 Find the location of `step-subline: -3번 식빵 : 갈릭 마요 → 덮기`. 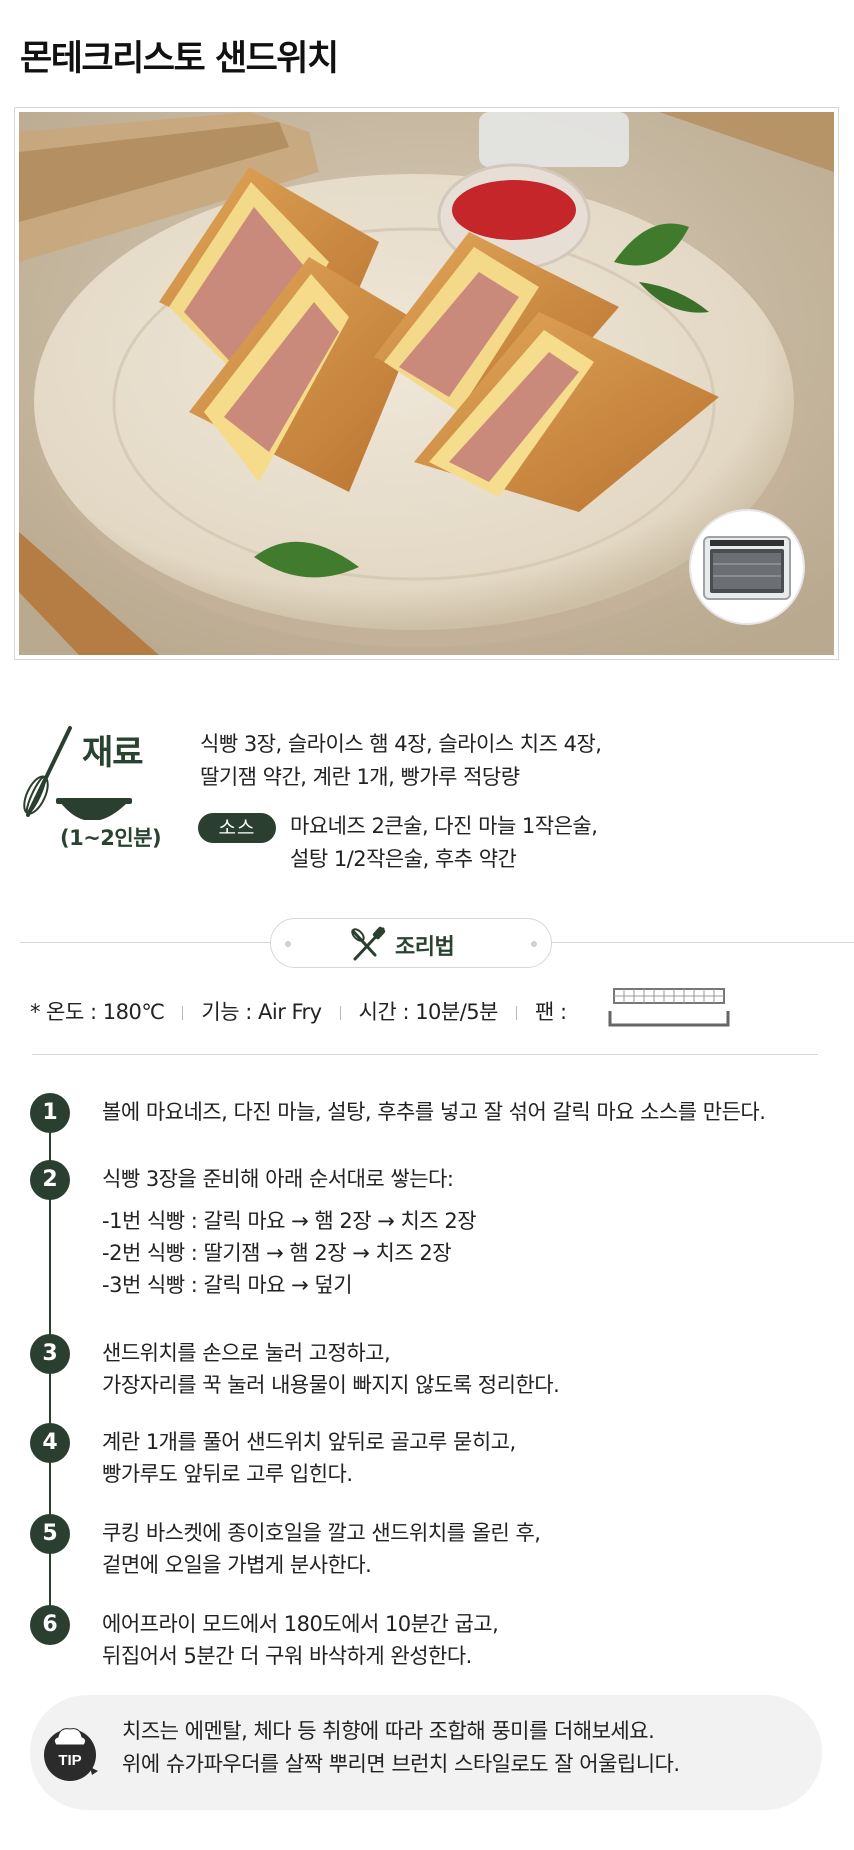

step-subline: -3번 식빵 : 갈릭 마요 → 덮기 is located at coordinates (227, 1285).